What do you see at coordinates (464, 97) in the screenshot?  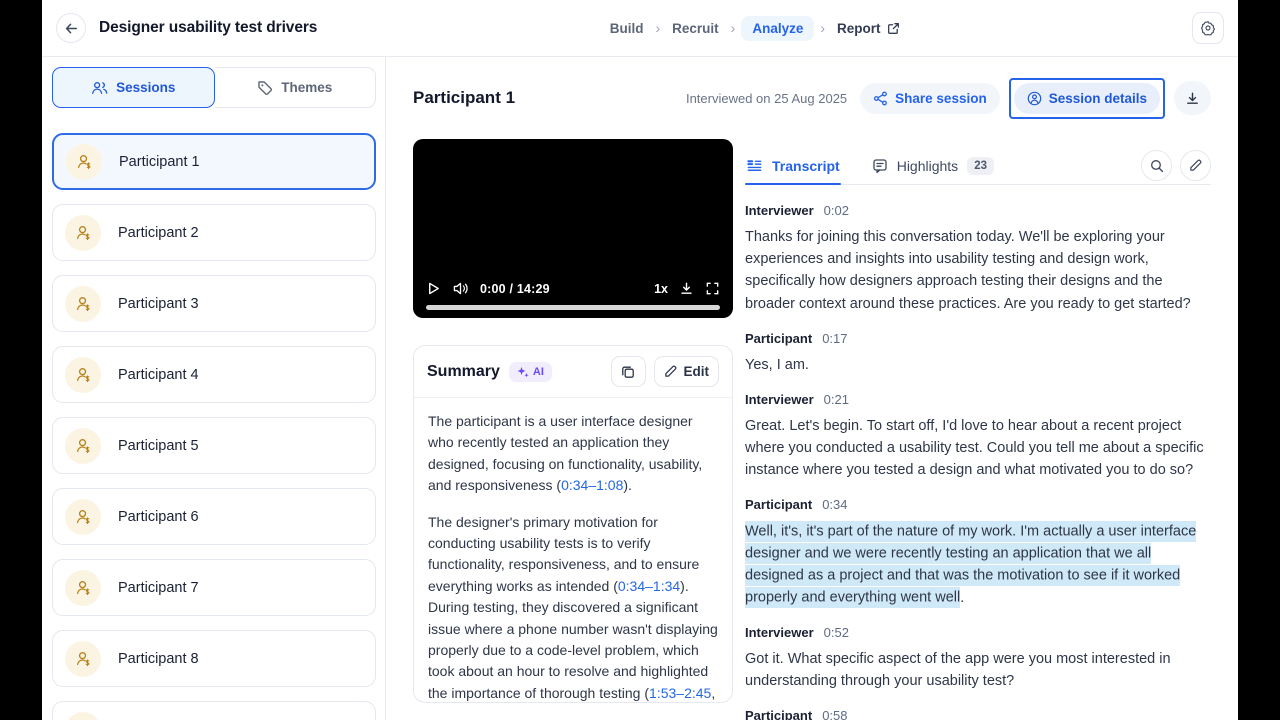 I see `session-title: Participant 1` at bounding box center [464, 97].